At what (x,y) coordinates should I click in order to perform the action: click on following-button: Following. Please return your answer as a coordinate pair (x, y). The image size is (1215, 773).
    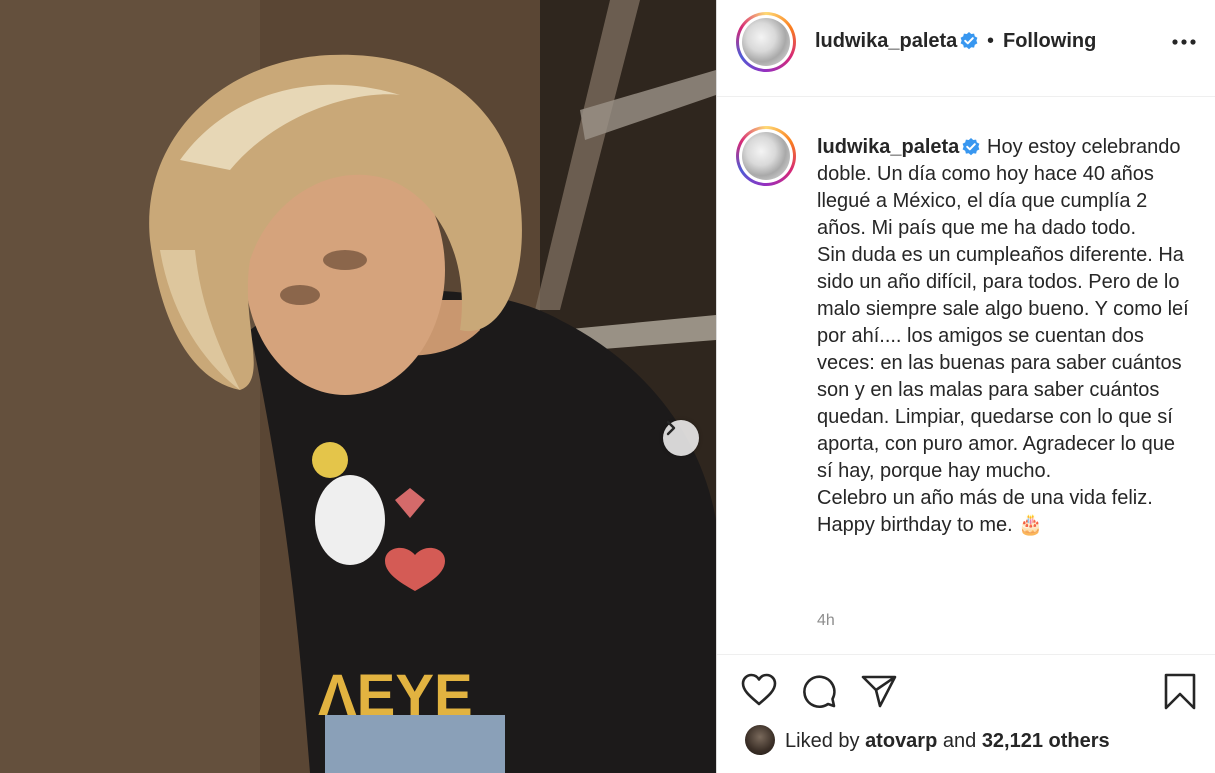
    Looking at the image, I should click on (1049, 41).